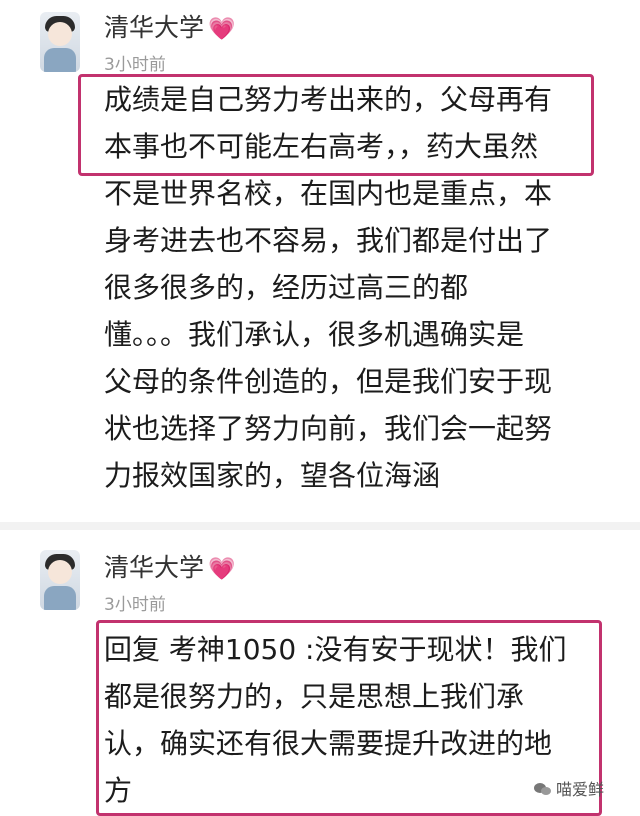 The height and width of the screenshot is (816, 640). Describe the element at coordinates (320, 526) in the screenshot. I see `divider` at that location.